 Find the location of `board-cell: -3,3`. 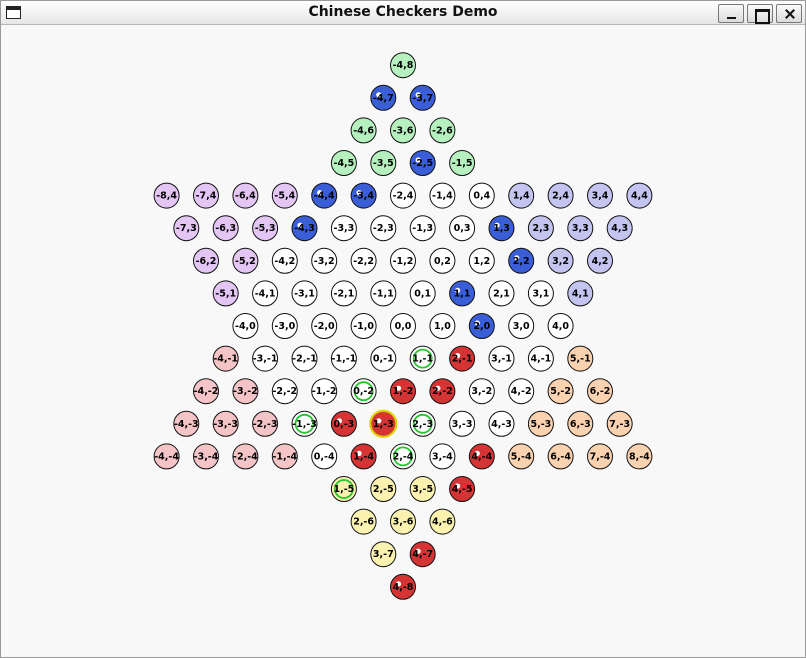

board-cell: -3,3 is located at coordinates (343, 228).